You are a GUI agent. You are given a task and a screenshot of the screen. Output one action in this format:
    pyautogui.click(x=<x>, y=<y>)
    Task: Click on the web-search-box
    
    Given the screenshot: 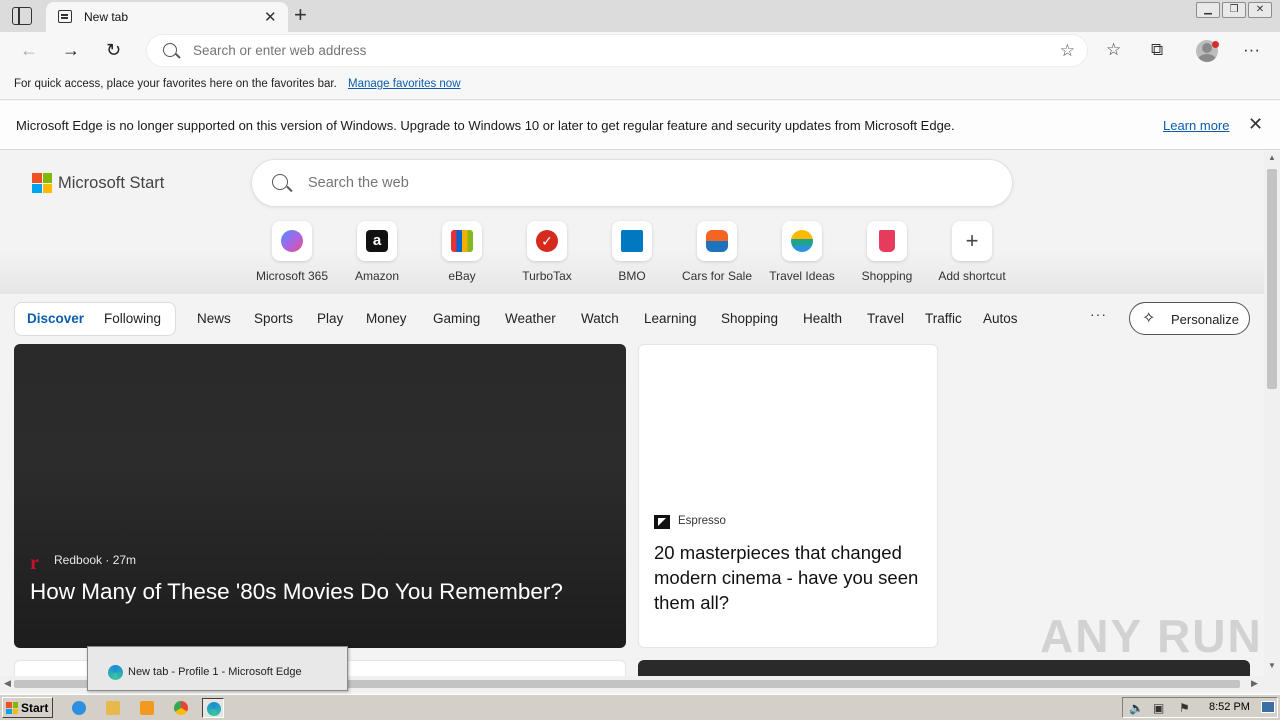 What is the action you would take?
    pyautogui.click(x=632, y=183)
    